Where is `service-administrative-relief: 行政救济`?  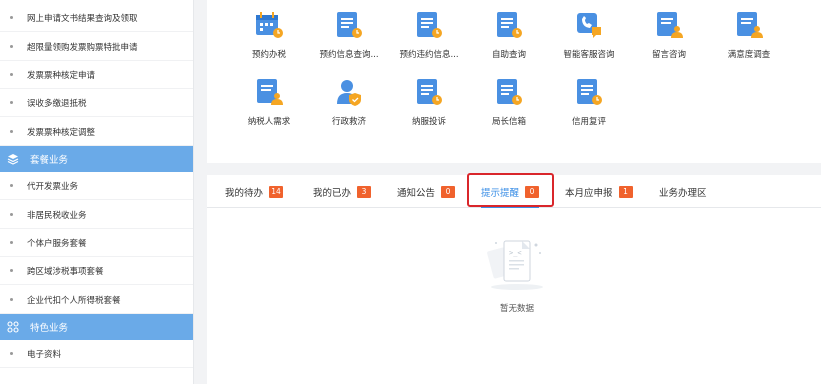 service-administrative-relief: 行政救济 is located at coordinates (349, 102).